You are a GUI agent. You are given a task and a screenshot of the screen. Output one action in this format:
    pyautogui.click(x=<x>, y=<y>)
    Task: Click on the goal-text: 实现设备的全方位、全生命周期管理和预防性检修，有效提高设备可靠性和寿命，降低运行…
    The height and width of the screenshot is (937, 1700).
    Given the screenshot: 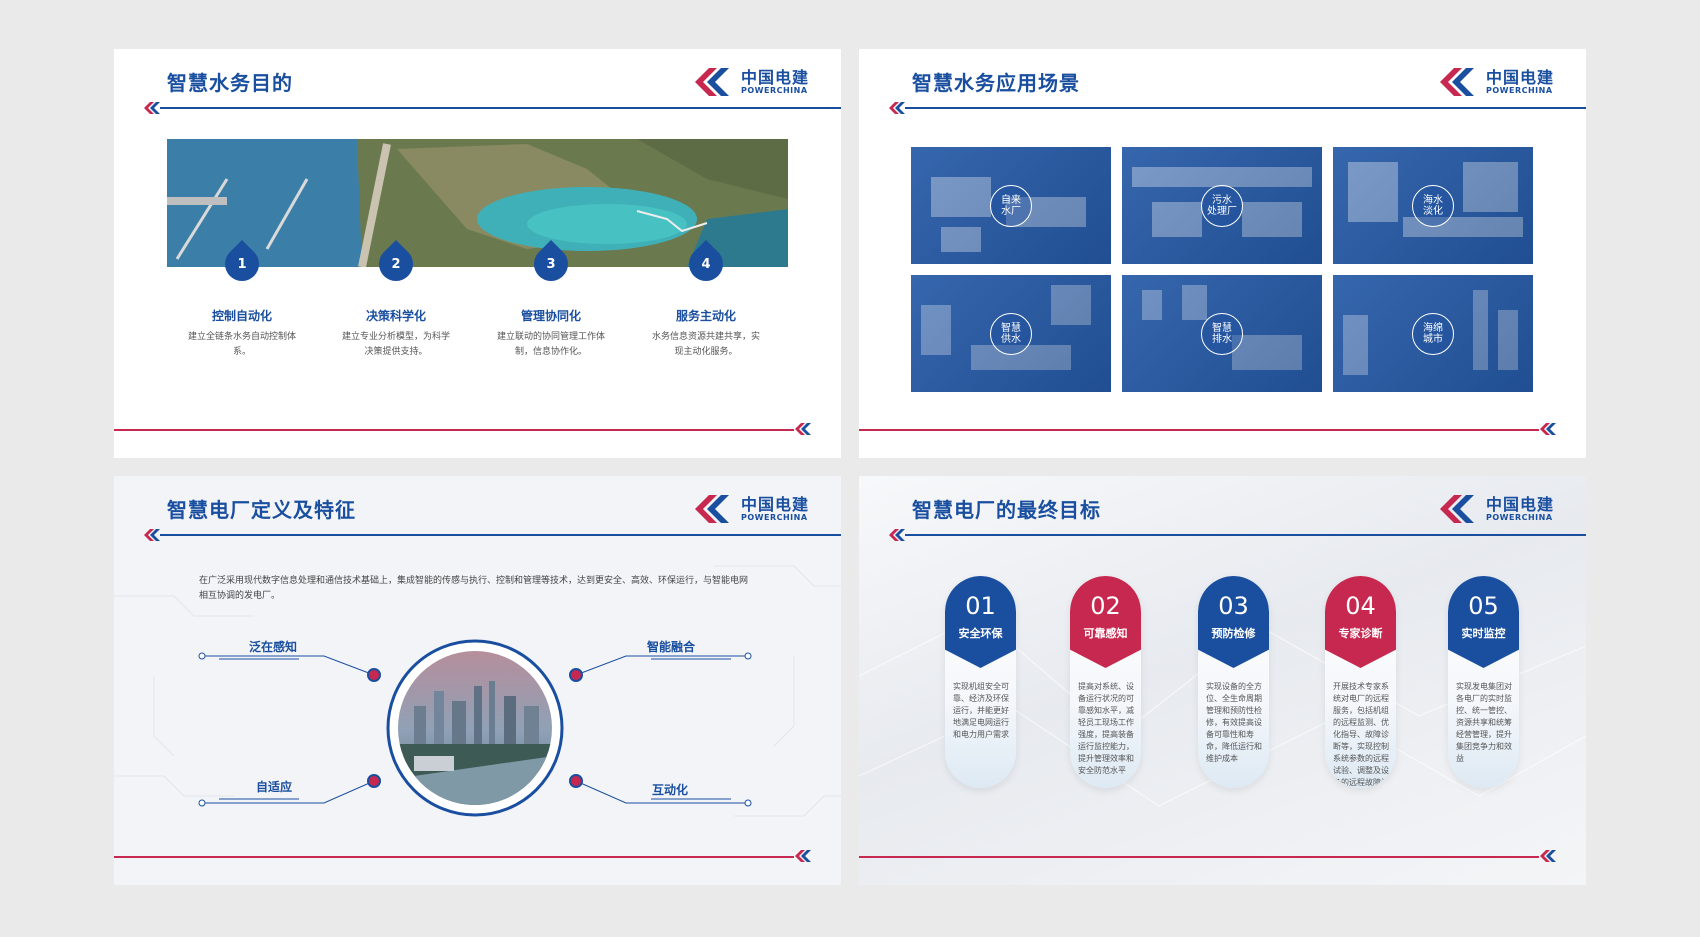 What is the action you would take?
    pyautogui.click(x=1234, y=722)
    